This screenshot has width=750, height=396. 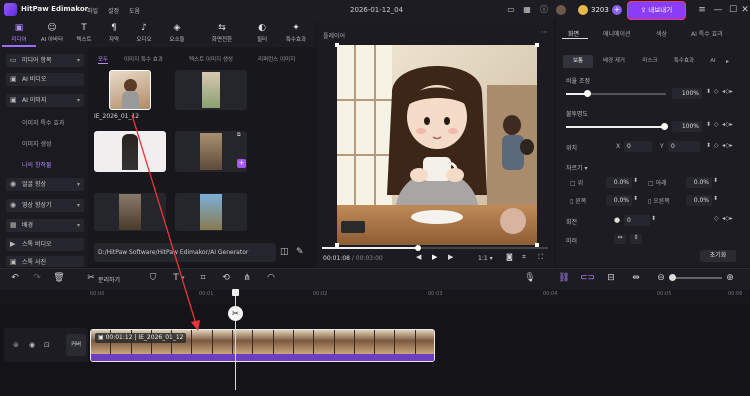 I want to click on annotation-arrow-line, so click(x=164, y=219).